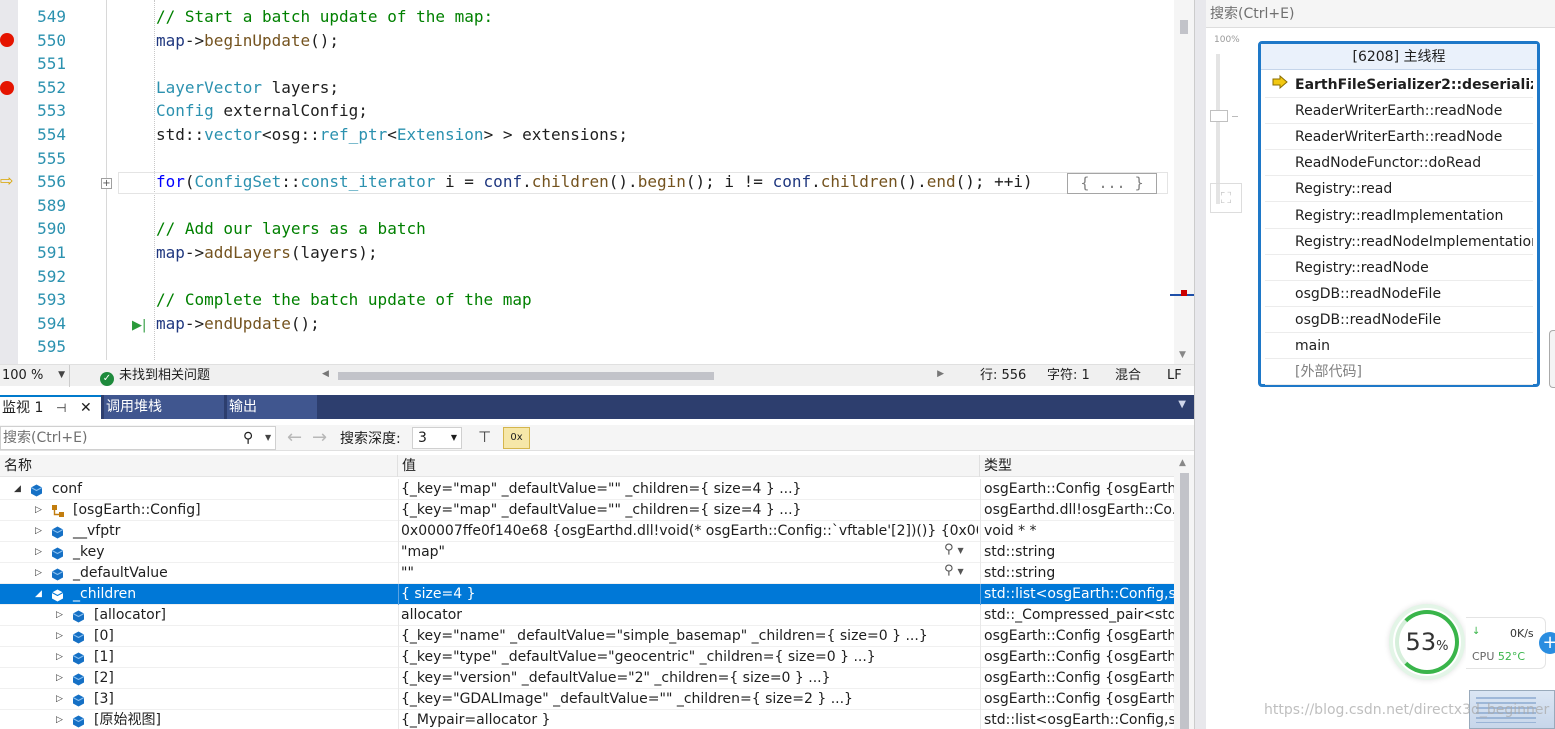  I want to click on watch-vertical-scrollbar: ▲, so click(1184, 592).